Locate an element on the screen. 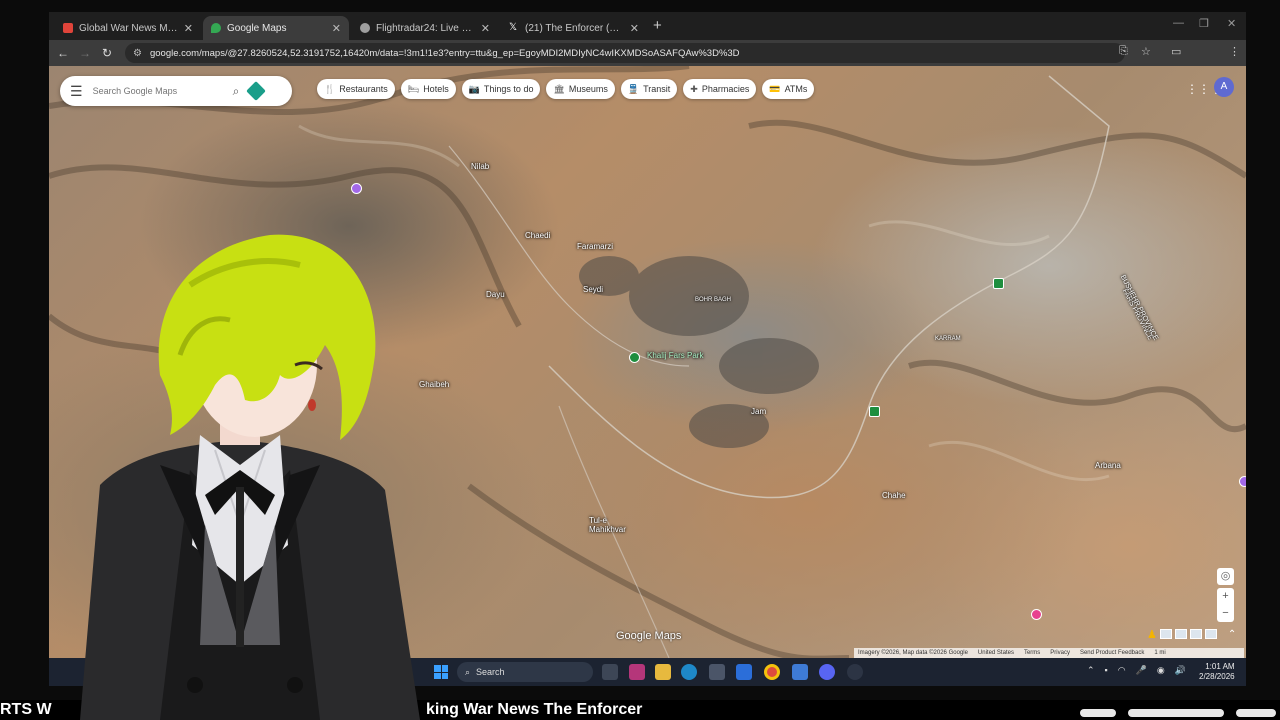 The image size is (1280, 720). back-arrow-icon: ← is located at coordinates (63, 53).